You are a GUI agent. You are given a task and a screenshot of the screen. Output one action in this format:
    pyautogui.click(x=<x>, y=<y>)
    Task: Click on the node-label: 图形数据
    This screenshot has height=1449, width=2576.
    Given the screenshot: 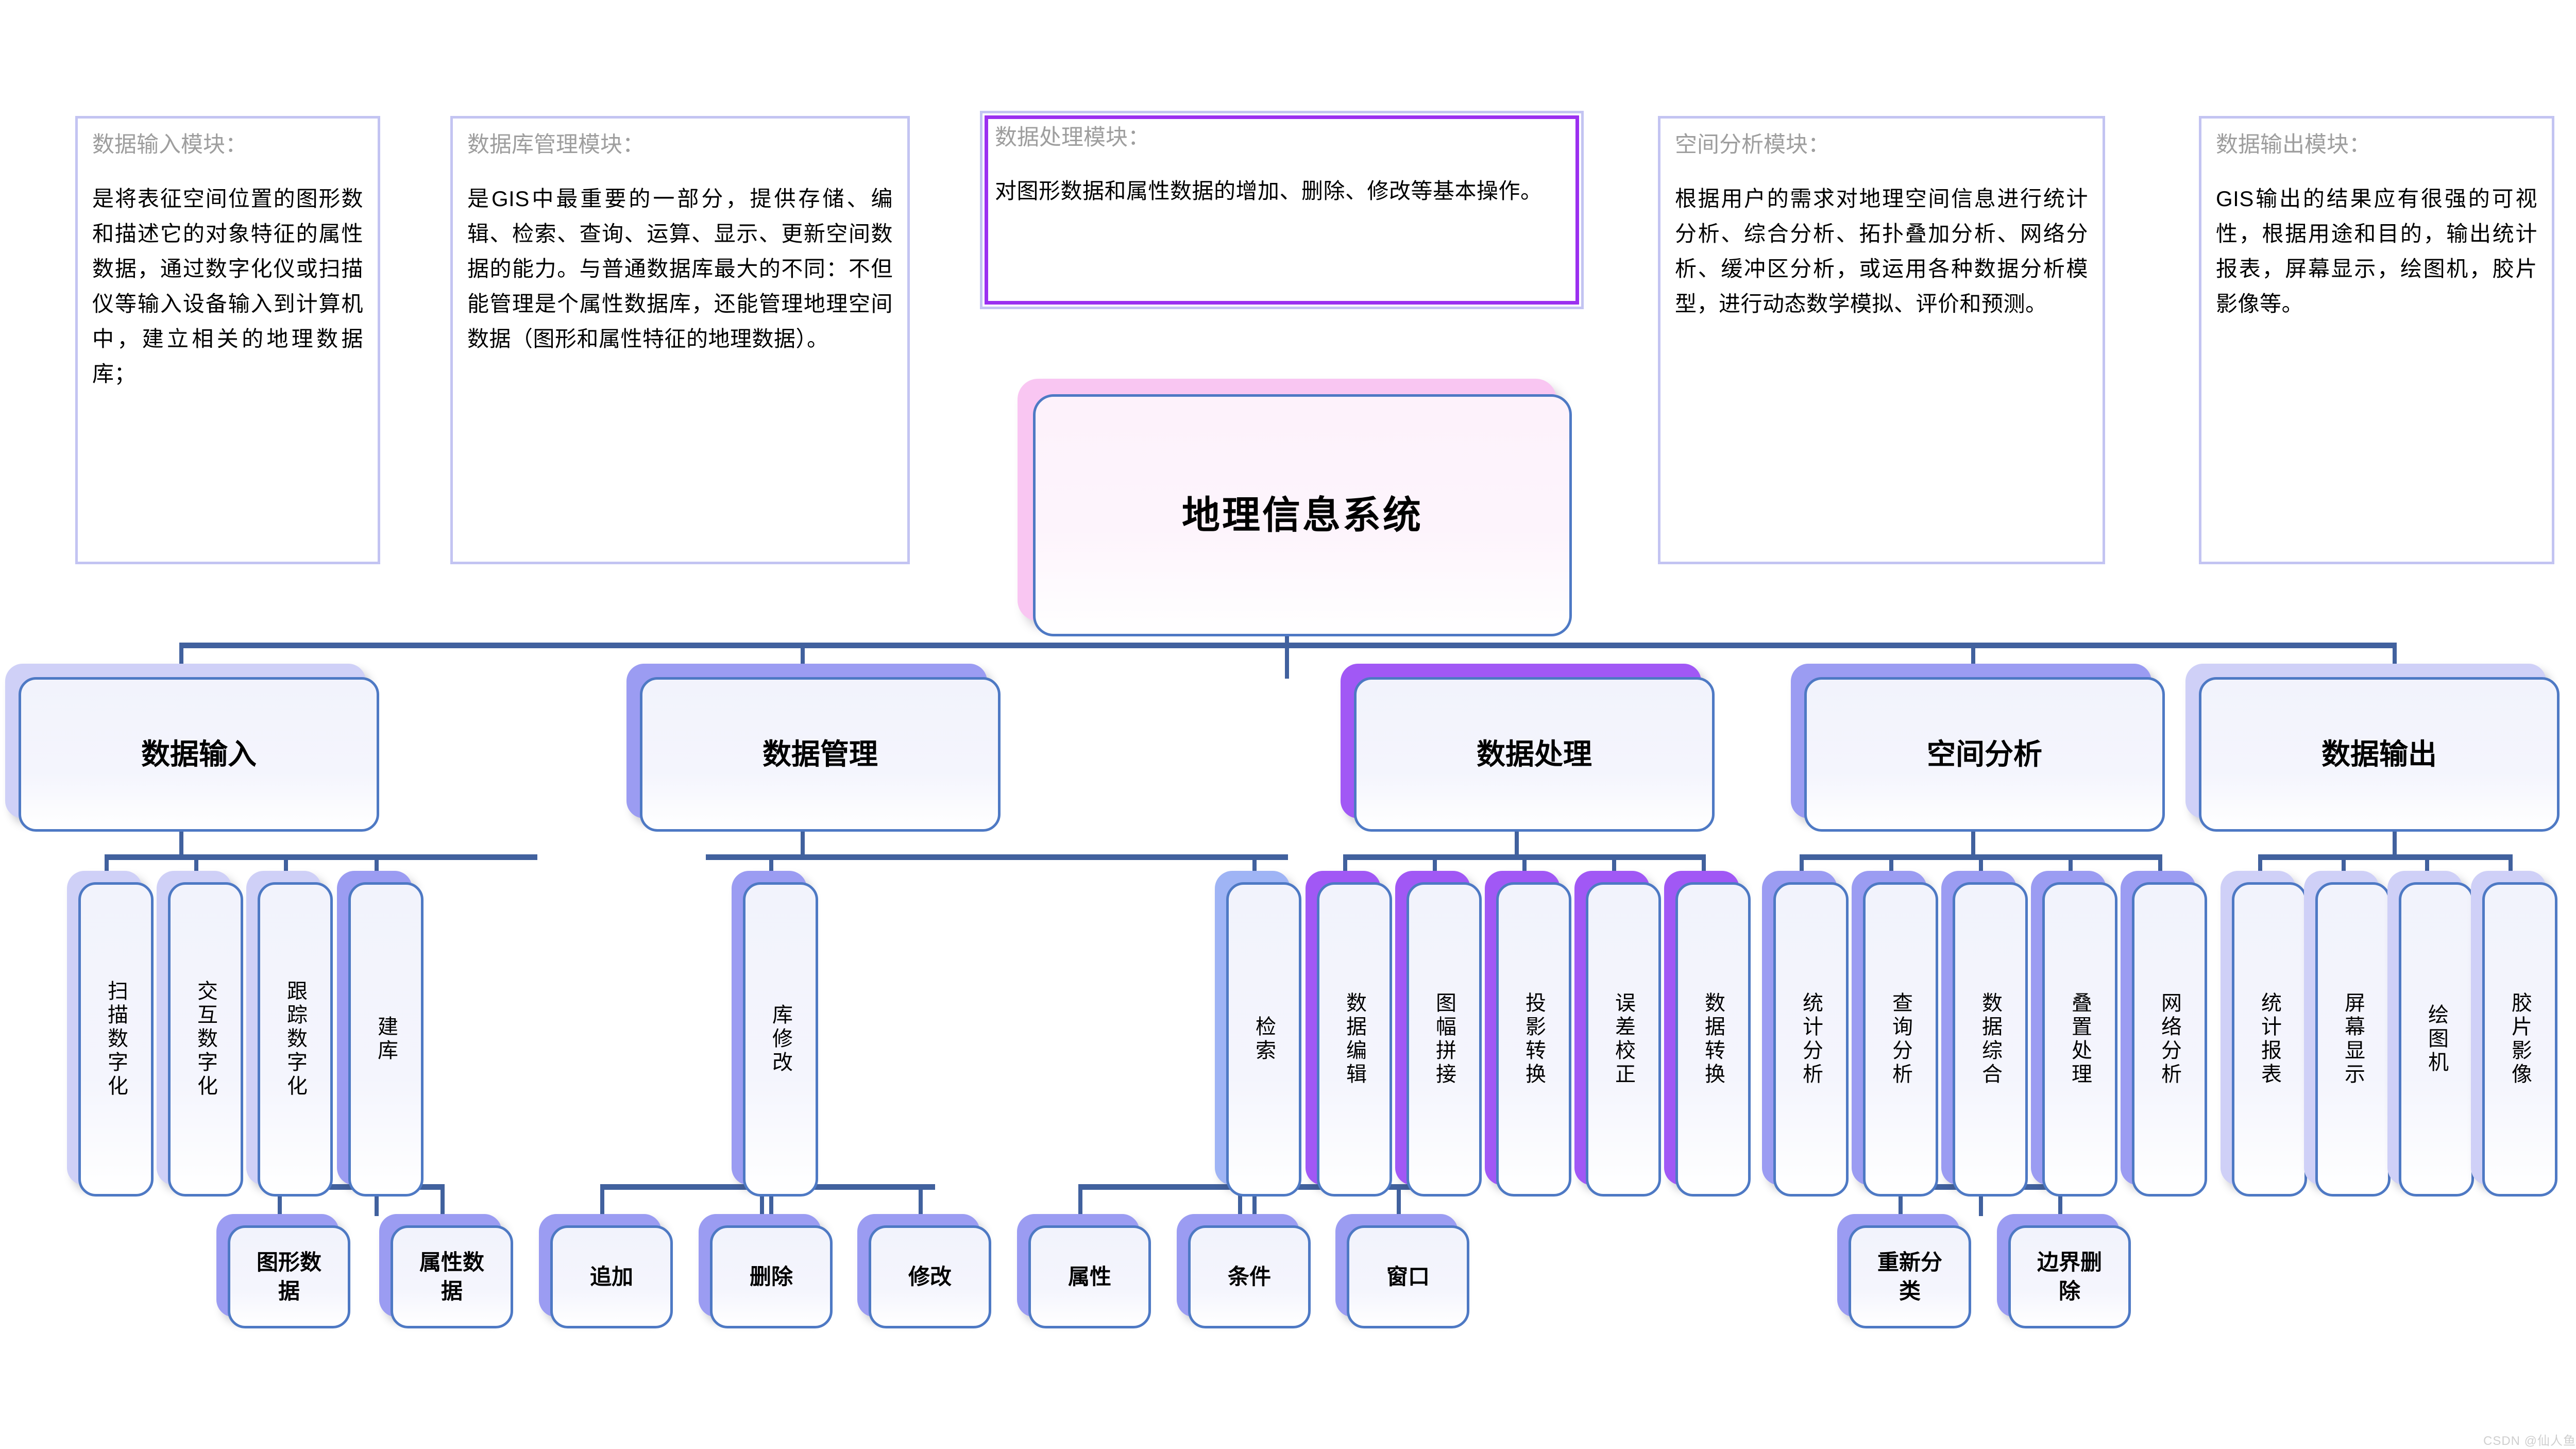 What is the action you would take?
    pyautogui.click(x=288, y=1276)
    